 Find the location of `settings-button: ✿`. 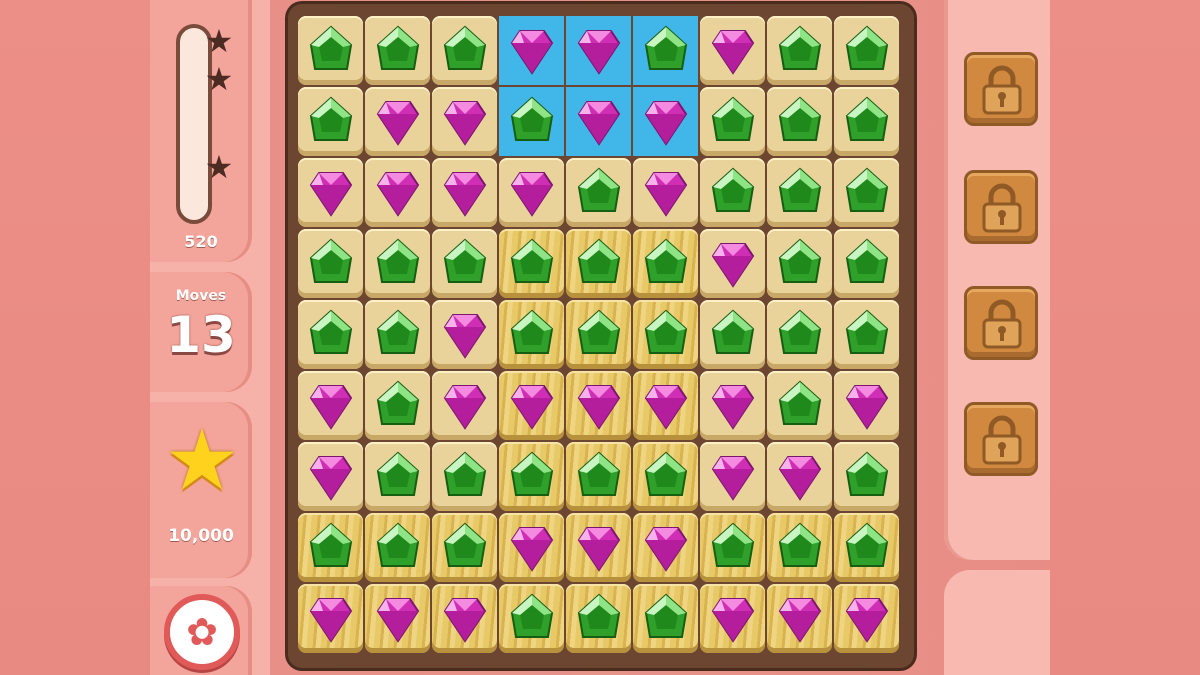

settings-button: ✿ is located at coordinates (202, 632).